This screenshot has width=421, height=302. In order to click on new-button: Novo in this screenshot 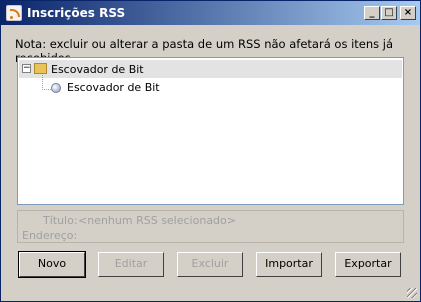, I will do `click(52, 264)`.